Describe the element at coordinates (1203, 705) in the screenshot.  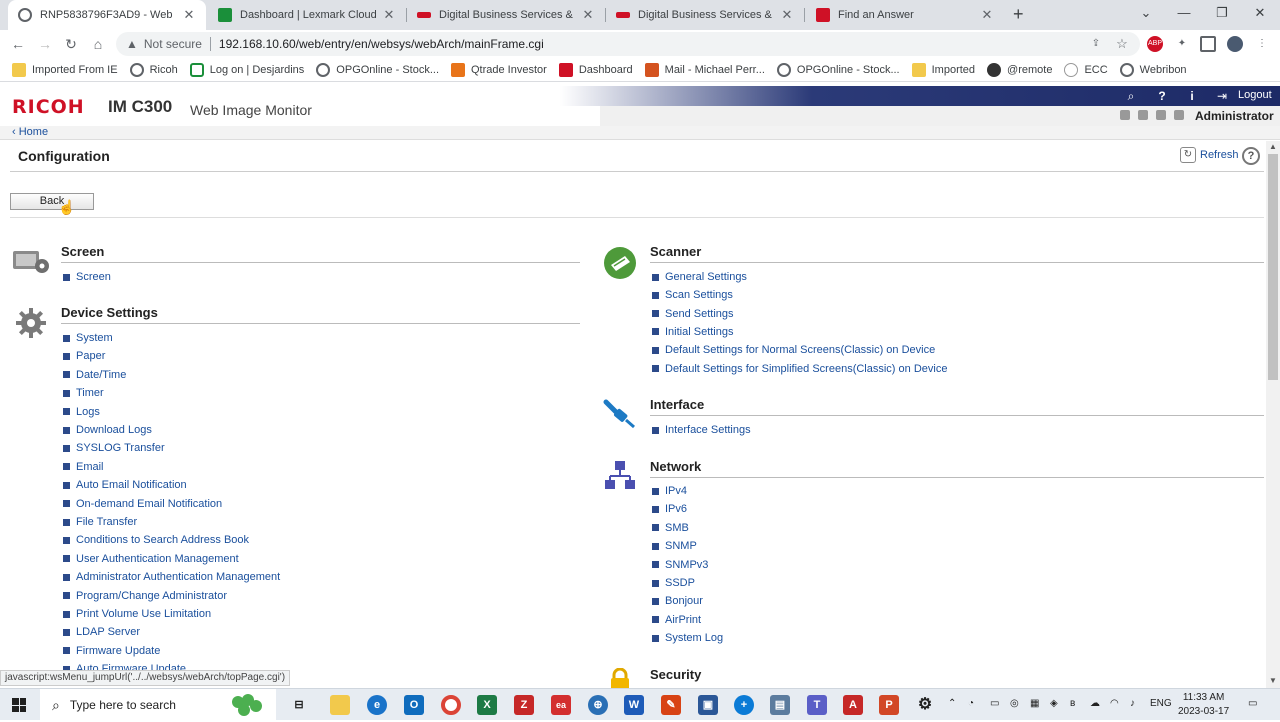
I see `taskbar-clock: 11:33 AM 2023-03-17` at that location.